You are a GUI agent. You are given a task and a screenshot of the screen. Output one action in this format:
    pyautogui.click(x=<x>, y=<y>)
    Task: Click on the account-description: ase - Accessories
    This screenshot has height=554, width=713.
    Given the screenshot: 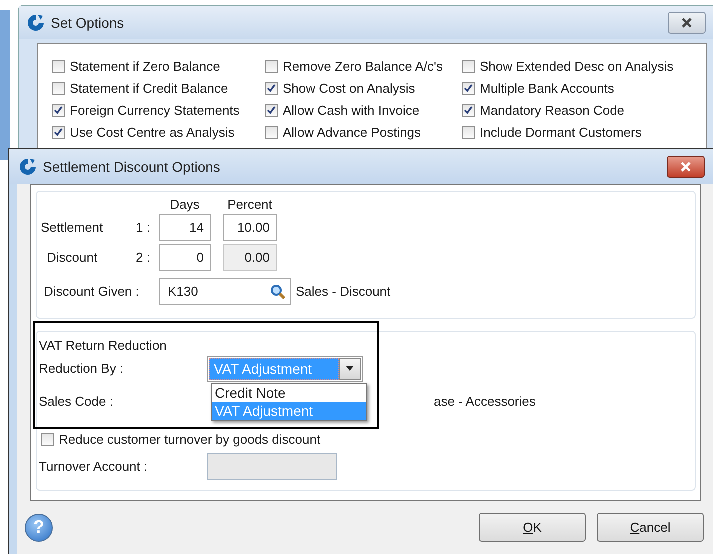 What is the action you would take?
    pyautogui.click(x=485, y=401)
    